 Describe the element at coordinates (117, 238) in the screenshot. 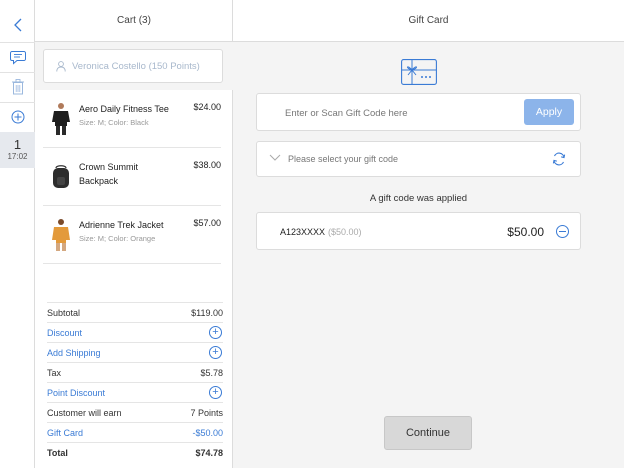

I see `item-options: Size: M; Color: Orange` at that location.